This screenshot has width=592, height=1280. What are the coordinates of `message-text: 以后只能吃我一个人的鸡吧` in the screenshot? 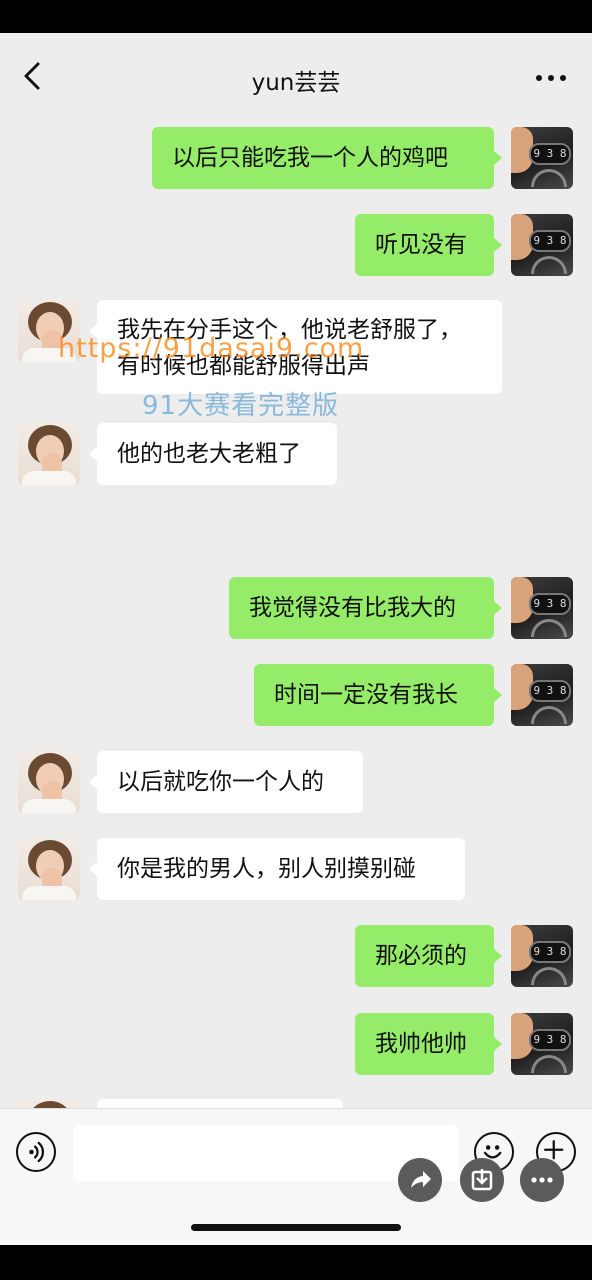 It's located at (310, 158).